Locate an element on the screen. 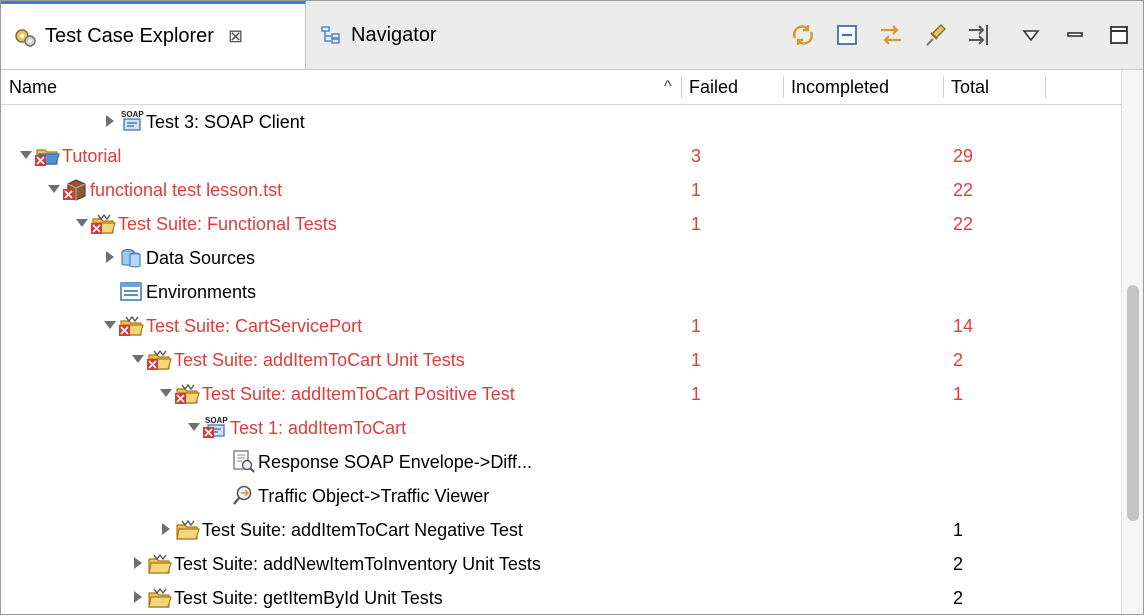  tree-row: Tutorial 3 29 is located at coordinates (560, 156).